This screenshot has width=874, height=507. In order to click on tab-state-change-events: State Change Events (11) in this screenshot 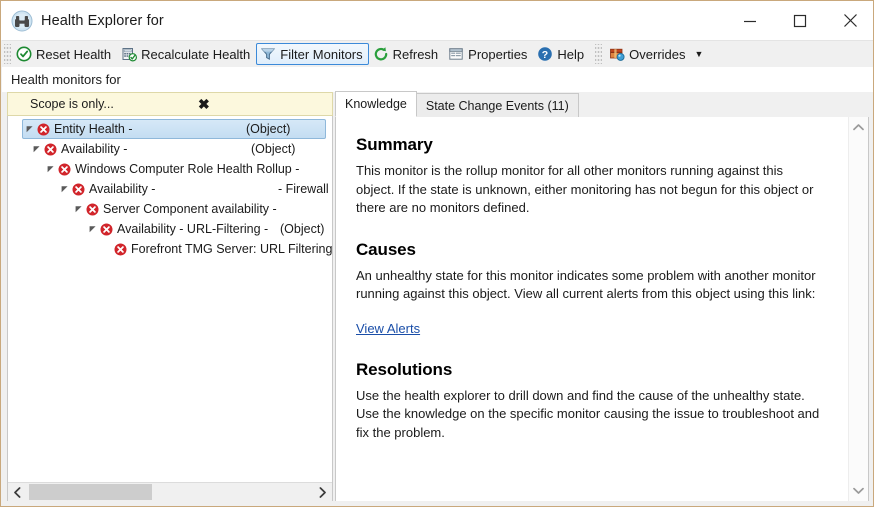, I will do `click(497, 105)`.